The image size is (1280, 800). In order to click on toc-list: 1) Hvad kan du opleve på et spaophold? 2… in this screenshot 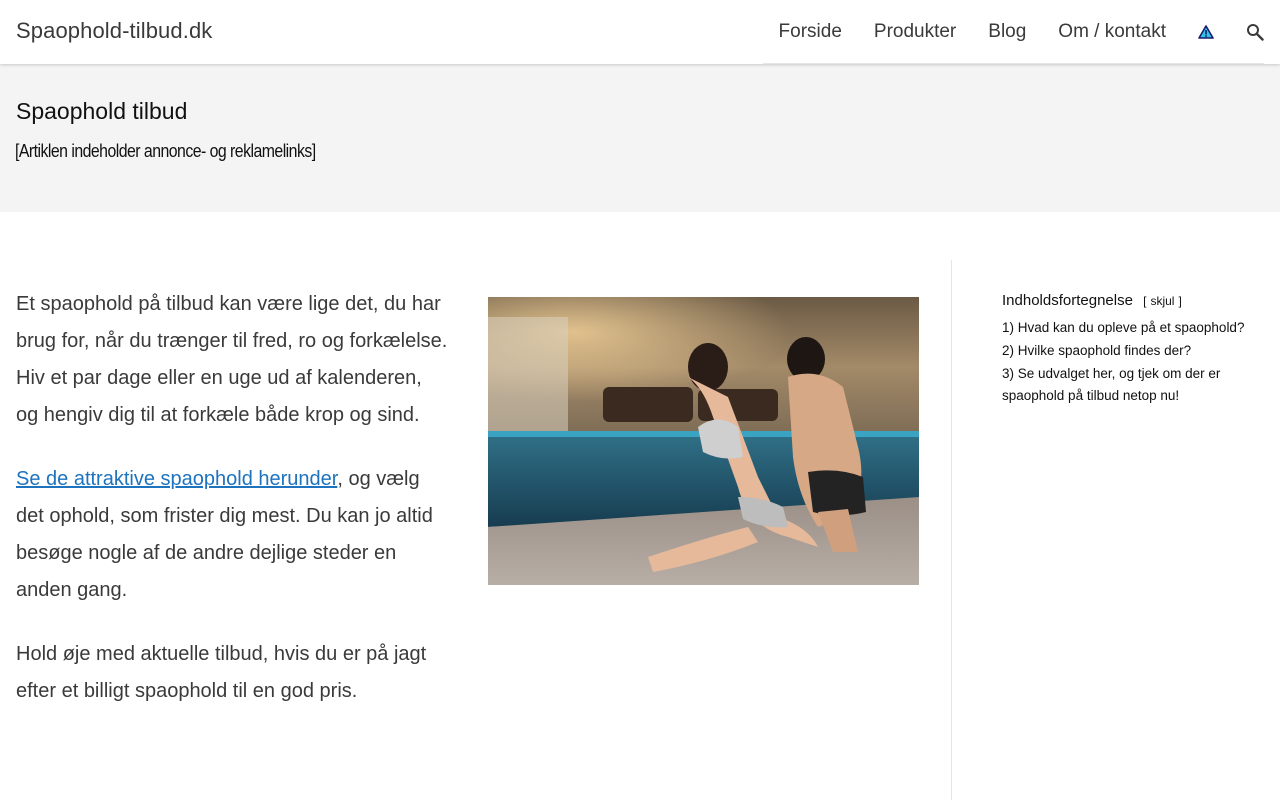, I will do `click(1127, 362)`.